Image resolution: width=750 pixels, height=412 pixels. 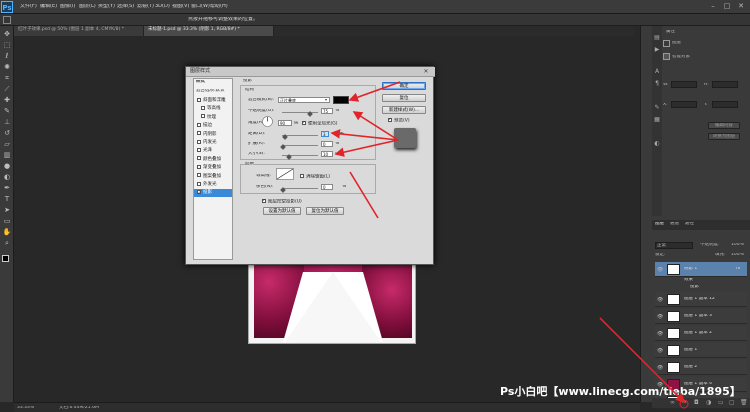 I want to click on noise-slider, so click(x=300, y=188).